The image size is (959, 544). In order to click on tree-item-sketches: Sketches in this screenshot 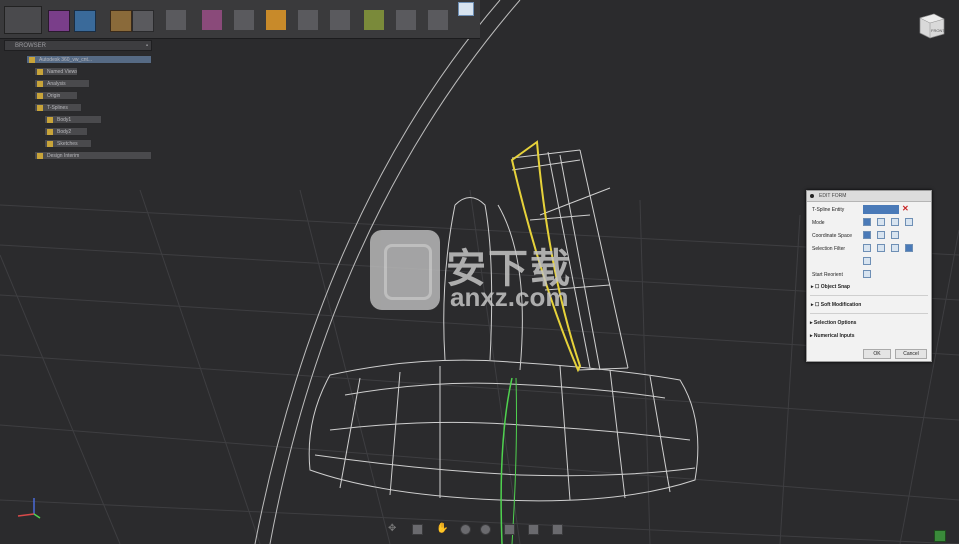, I will do `click(68, 143)`.